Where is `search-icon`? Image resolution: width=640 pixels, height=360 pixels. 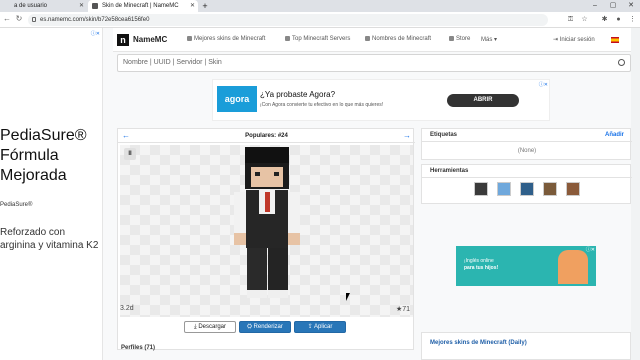 search-icon is located at coordinates (621, 62).